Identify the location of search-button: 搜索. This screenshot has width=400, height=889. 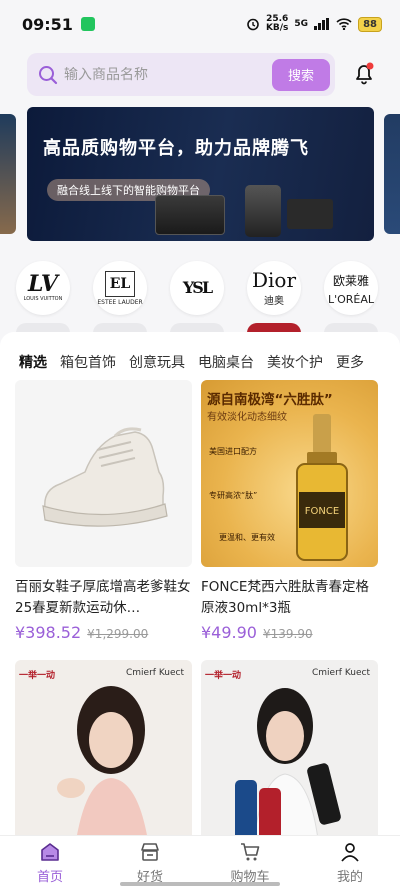
(301, 74).